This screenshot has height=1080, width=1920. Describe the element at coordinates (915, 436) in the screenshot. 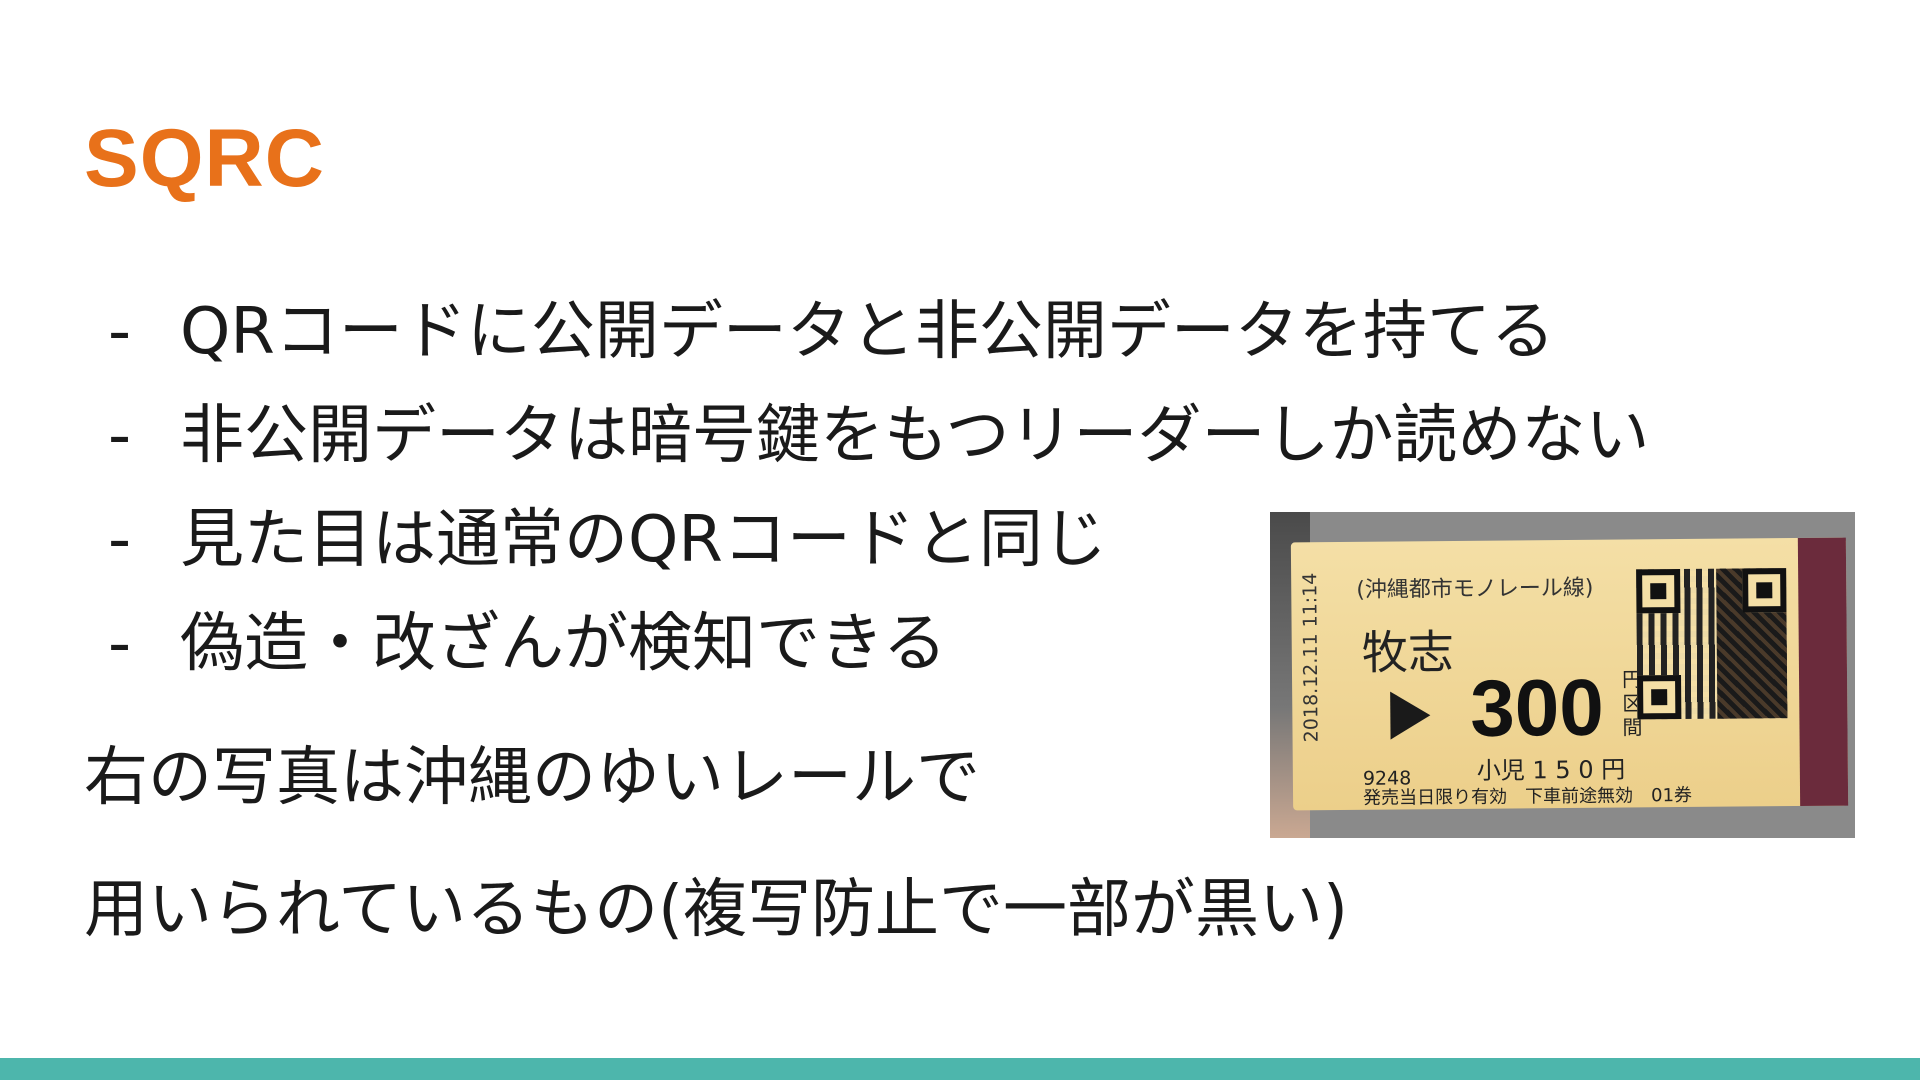

I see `bullet-text: 非公開データは暗号鍵をもつリーダーしか読めない` at that location.